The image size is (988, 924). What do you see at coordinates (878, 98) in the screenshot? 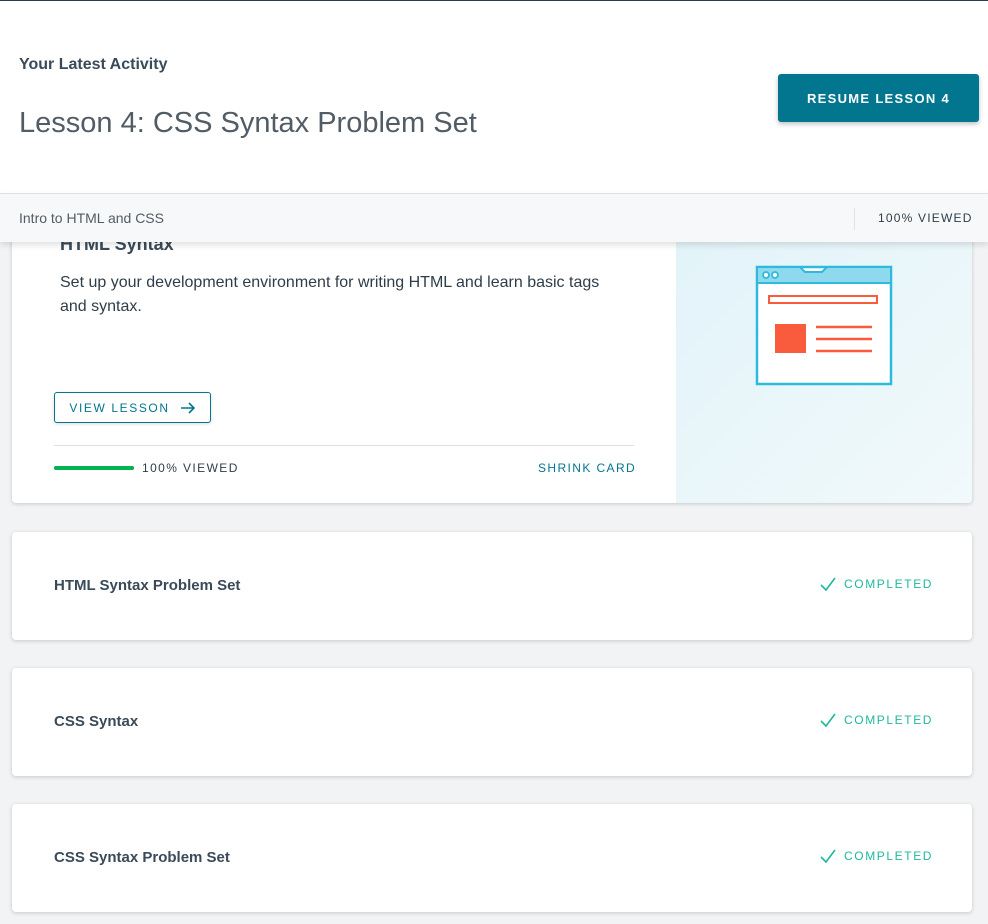
I see `resume-lesson-button: RESUME LESSON 4` at bounding box center [878, 98].